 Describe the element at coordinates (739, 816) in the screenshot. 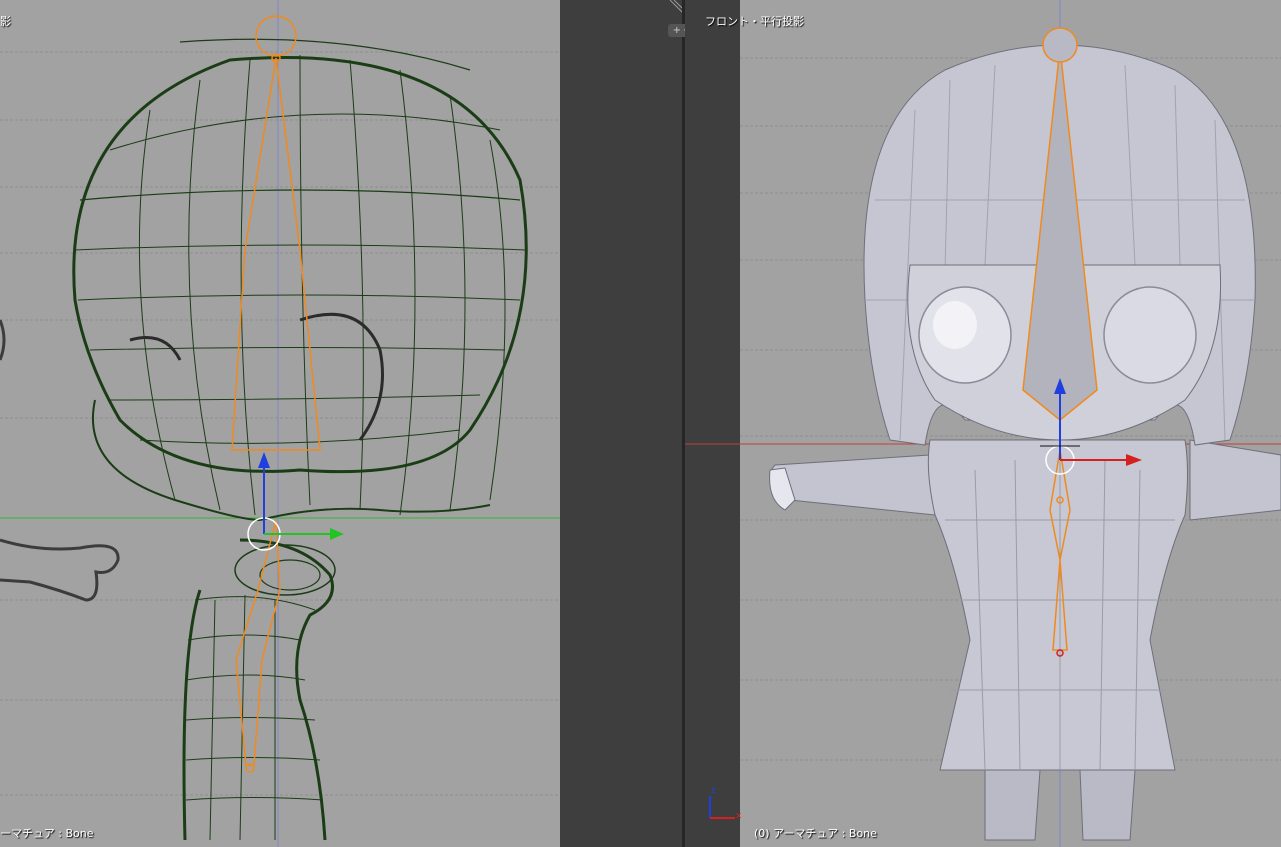

I see `svg-text: x` at that location.